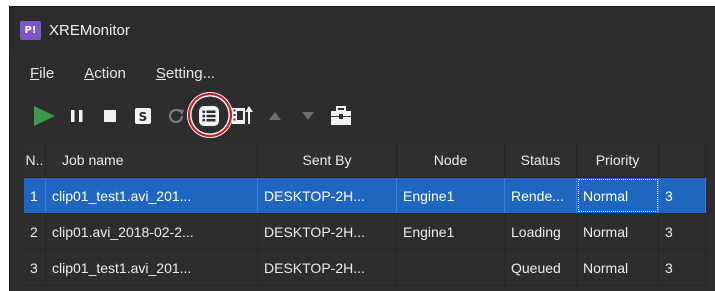 The width and height of the screenshot is (715, 291). I want to click on column-header-job-name: Job name, so click(152, 159).